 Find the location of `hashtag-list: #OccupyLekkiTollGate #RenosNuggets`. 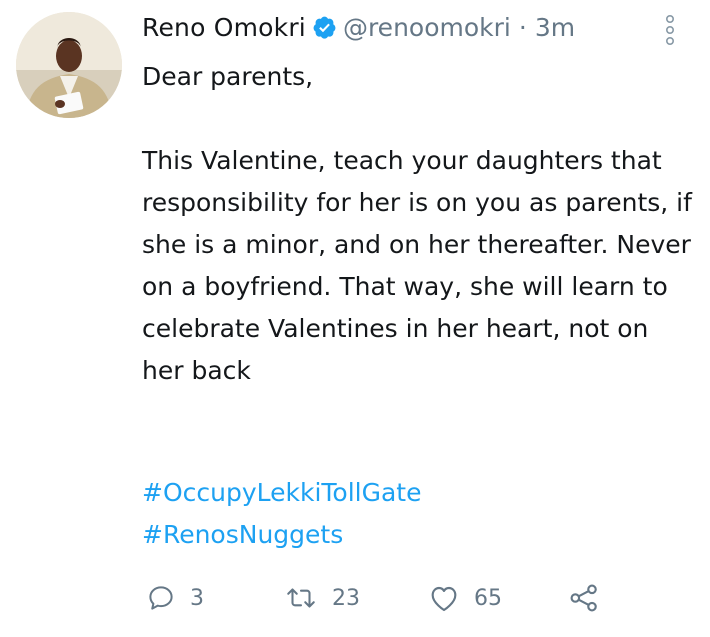

hashtag-list: #OccupyLekkiTollGate #RenosNuggets is located at coordinates (281, 514).